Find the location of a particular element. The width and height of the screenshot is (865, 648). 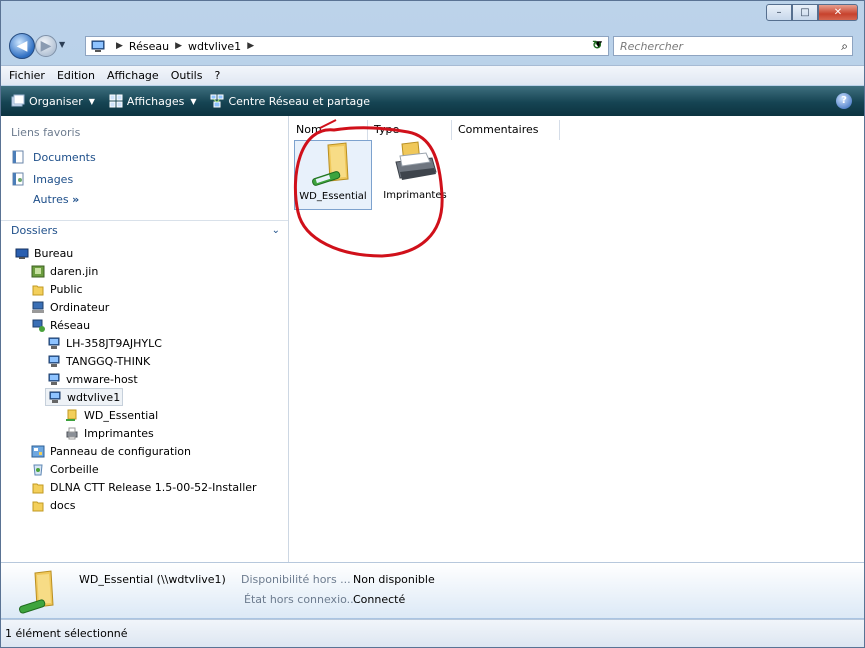

organiser-button: Organiser ▼ is located at coordinates (53, 101).